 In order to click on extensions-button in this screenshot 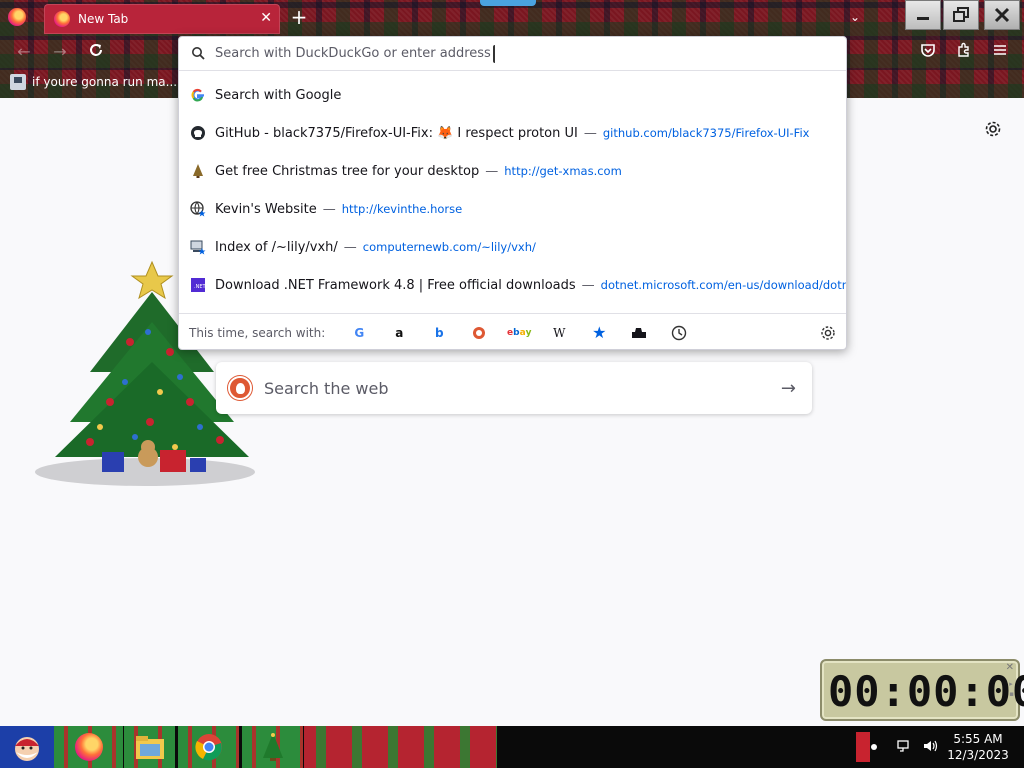, I will do `click(964, 52)`.